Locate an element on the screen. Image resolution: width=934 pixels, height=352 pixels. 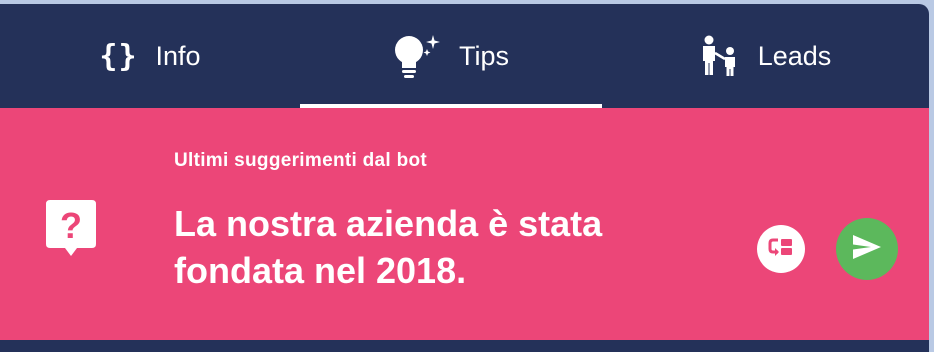
person-child-icon is located at coordinates (720, 56).